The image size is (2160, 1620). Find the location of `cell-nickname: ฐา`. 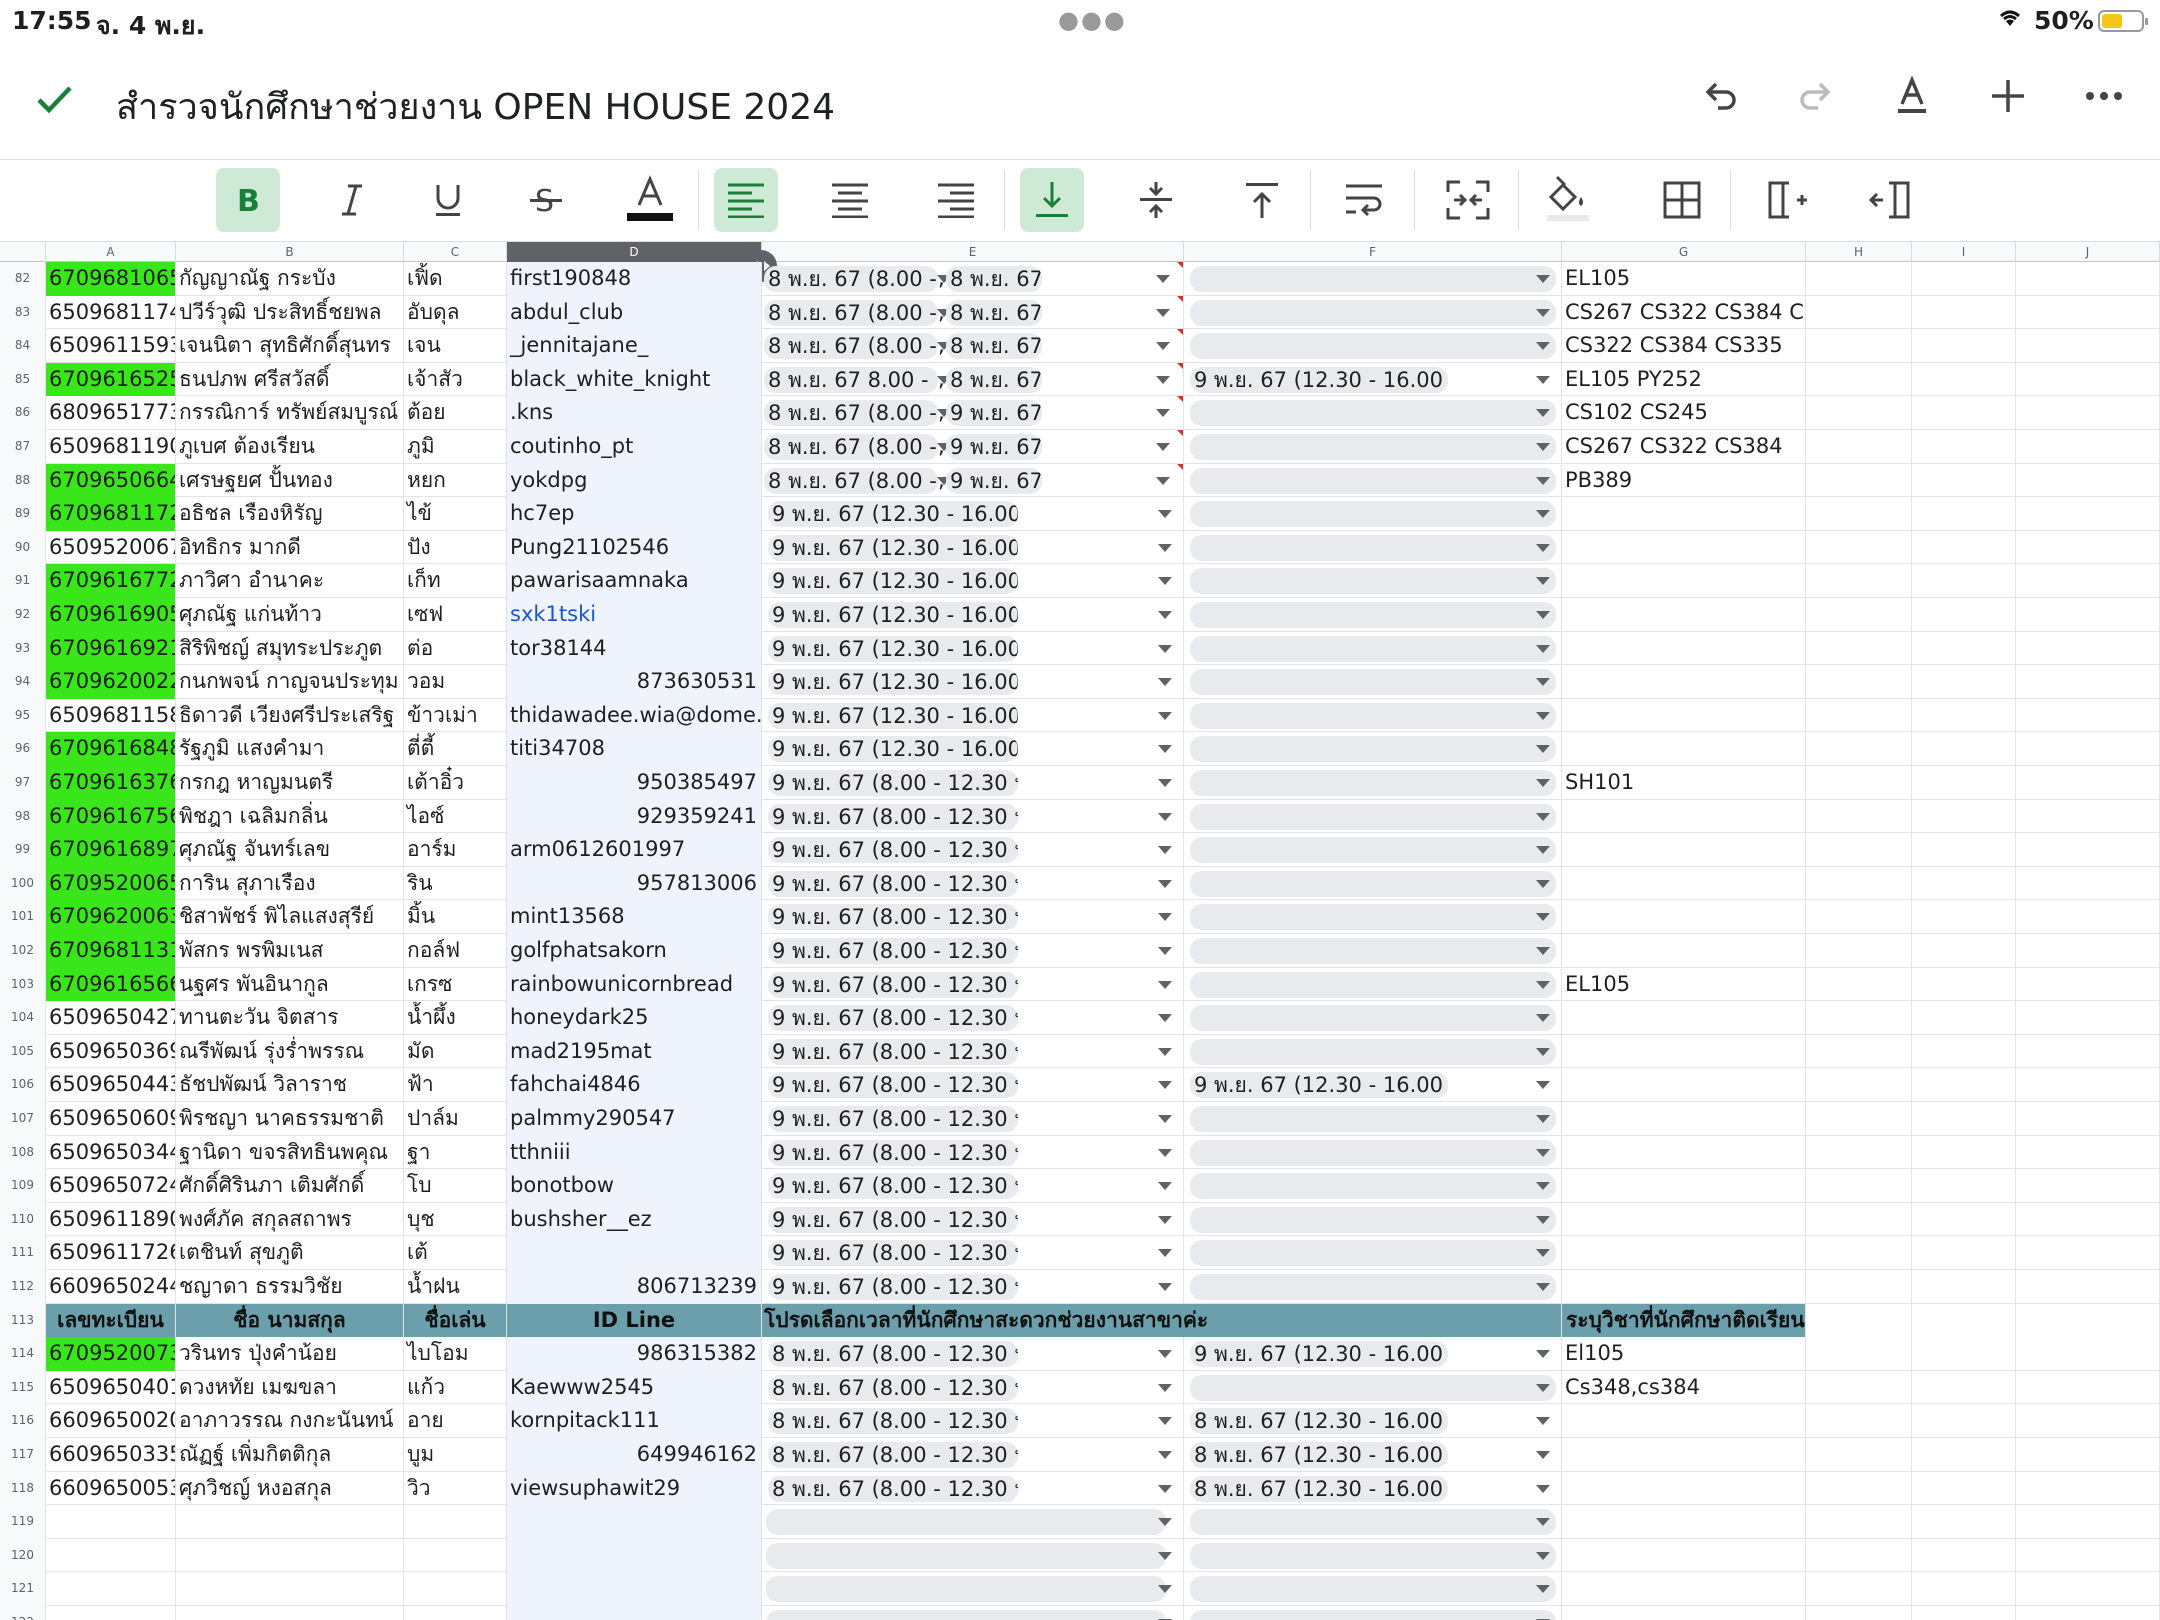

cell-nickname: ฐา is located at coordinates (455, 1152).